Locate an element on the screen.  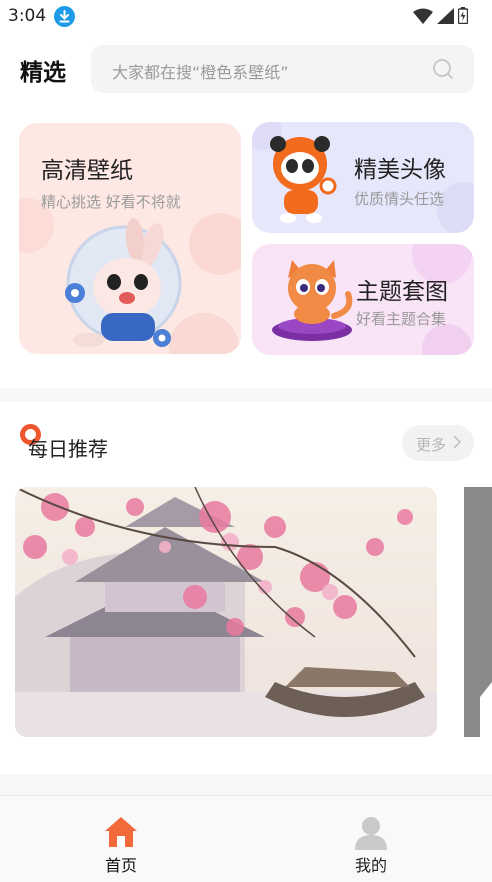
hd-wallpaper-subtitle: 精心挑选 好看不将就 is located at coordinates (111, 202).